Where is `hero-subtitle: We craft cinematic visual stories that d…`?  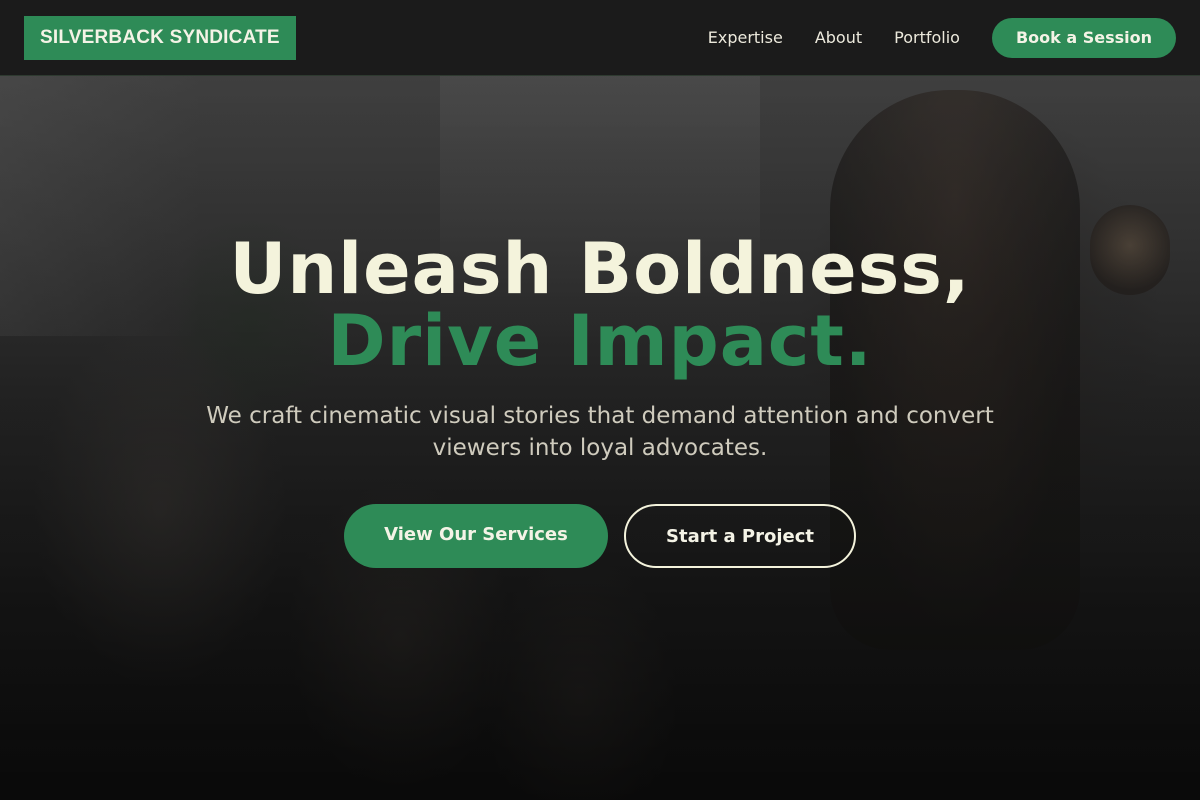
hero-subtitle: We craft cinematic visual stories that d… is located at coordinates (600, 432).